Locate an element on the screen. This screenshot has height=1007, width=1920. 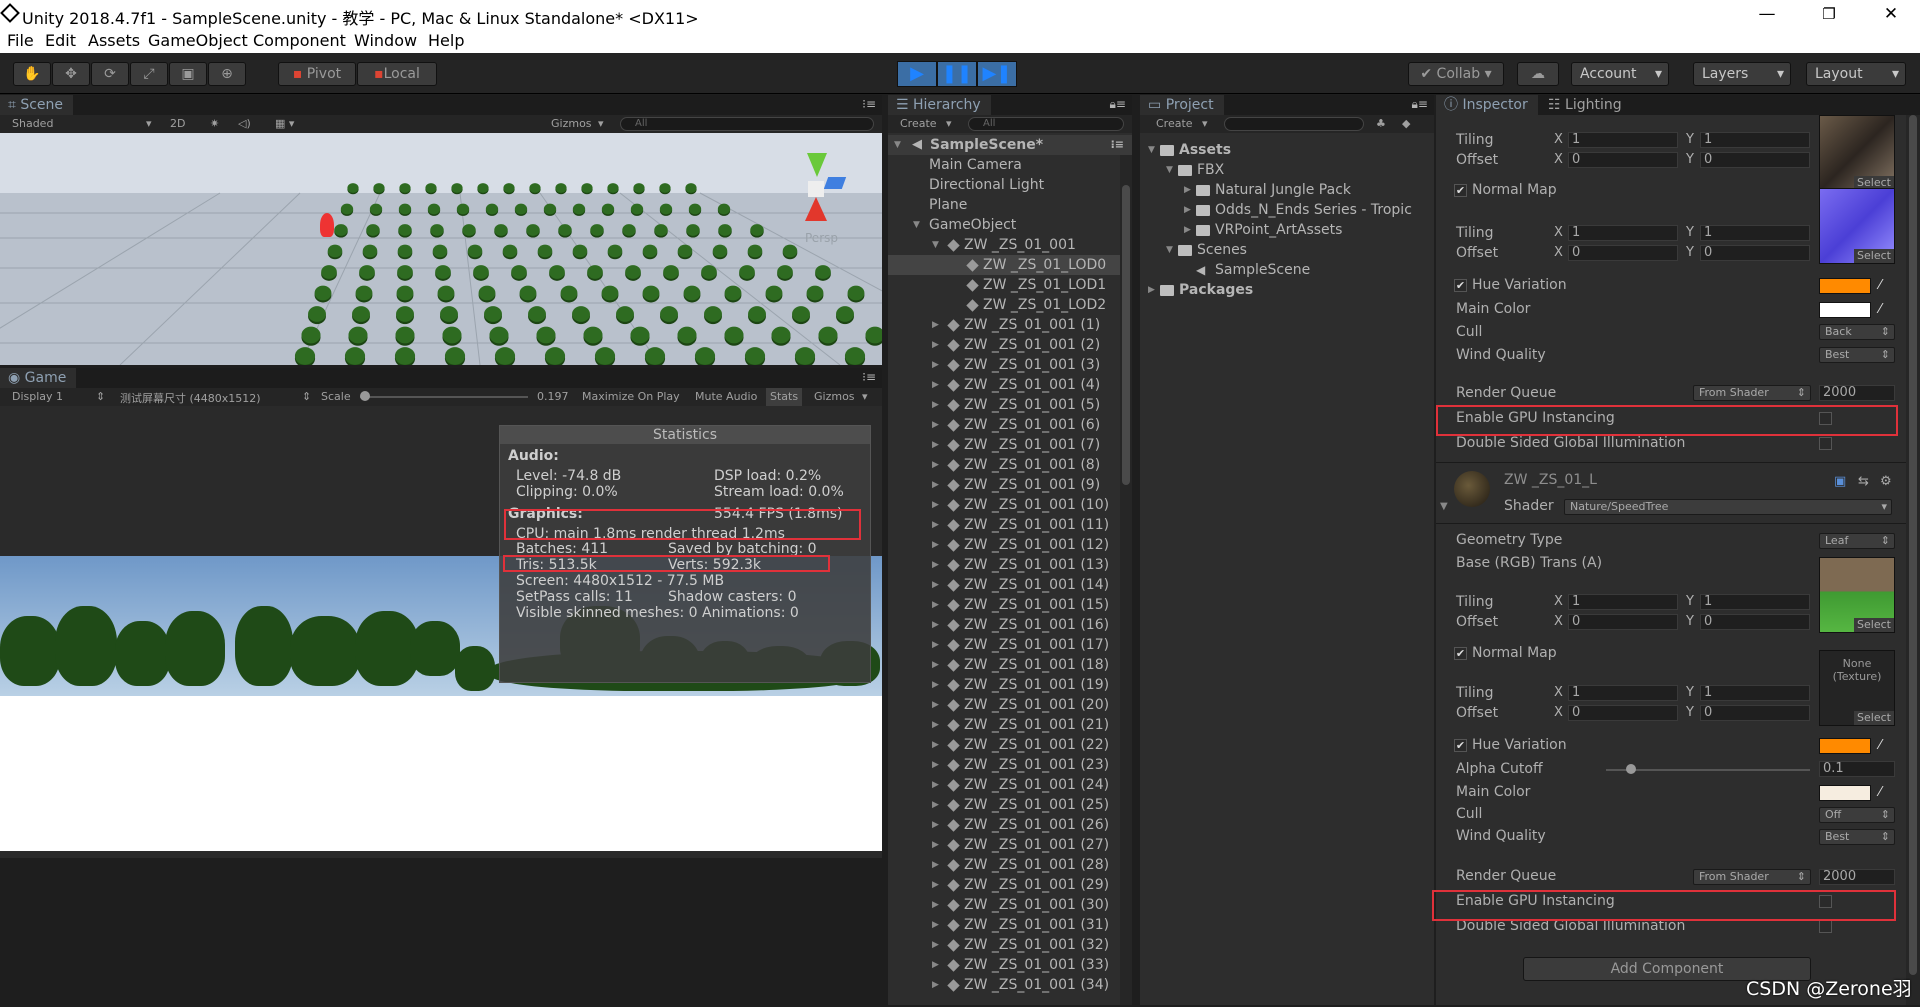
hierarchy-item: ▶ ZW _ZS_01_001 (3) is located at coordinates (1010, 365).